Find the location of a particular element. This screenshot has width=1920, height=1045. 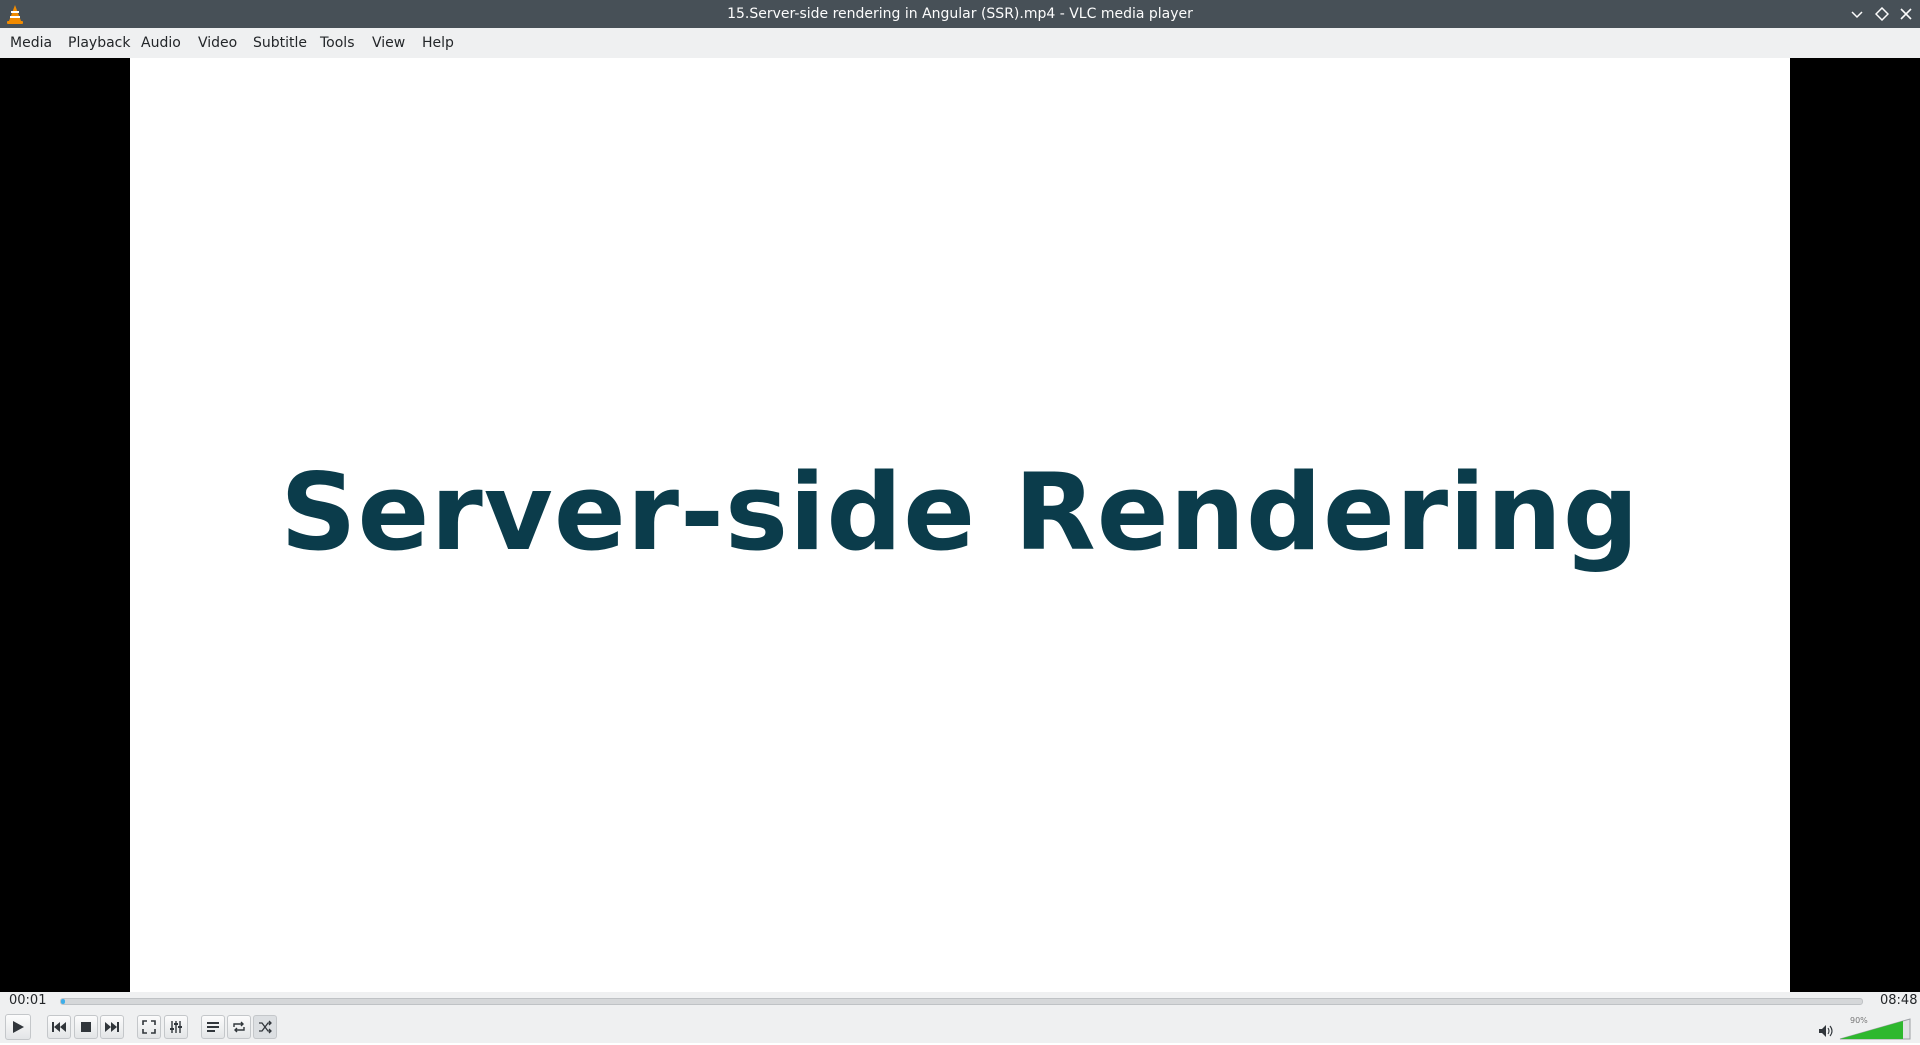

seek-progress is located at coordinates (63, 1001).